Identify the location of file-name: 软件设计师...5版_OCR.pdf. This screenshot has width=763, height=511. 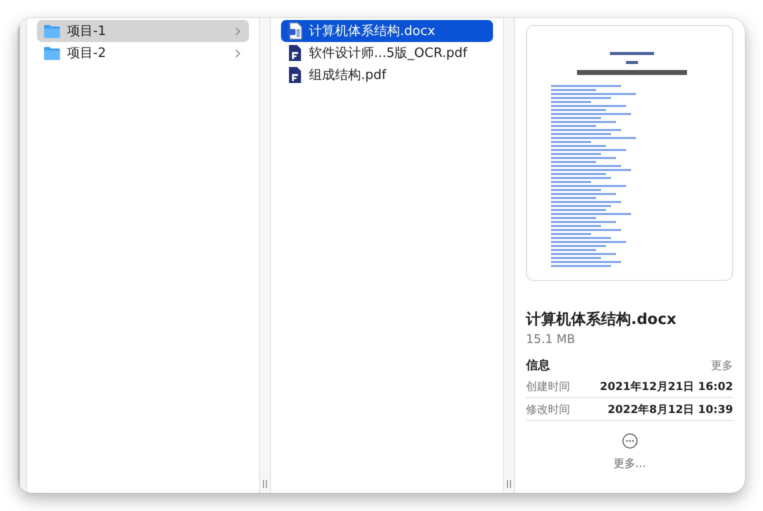
(388, 53).